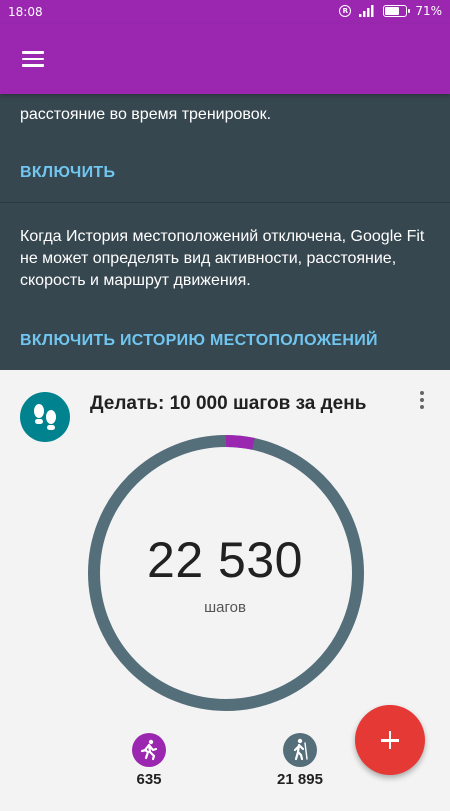 The width and height of the screenshot is (450, 811). What do you see at coordinates (225, 12) in the screenshot?
I see `status-bar: 18:08 R 71%` at bounding box center [225, 12].